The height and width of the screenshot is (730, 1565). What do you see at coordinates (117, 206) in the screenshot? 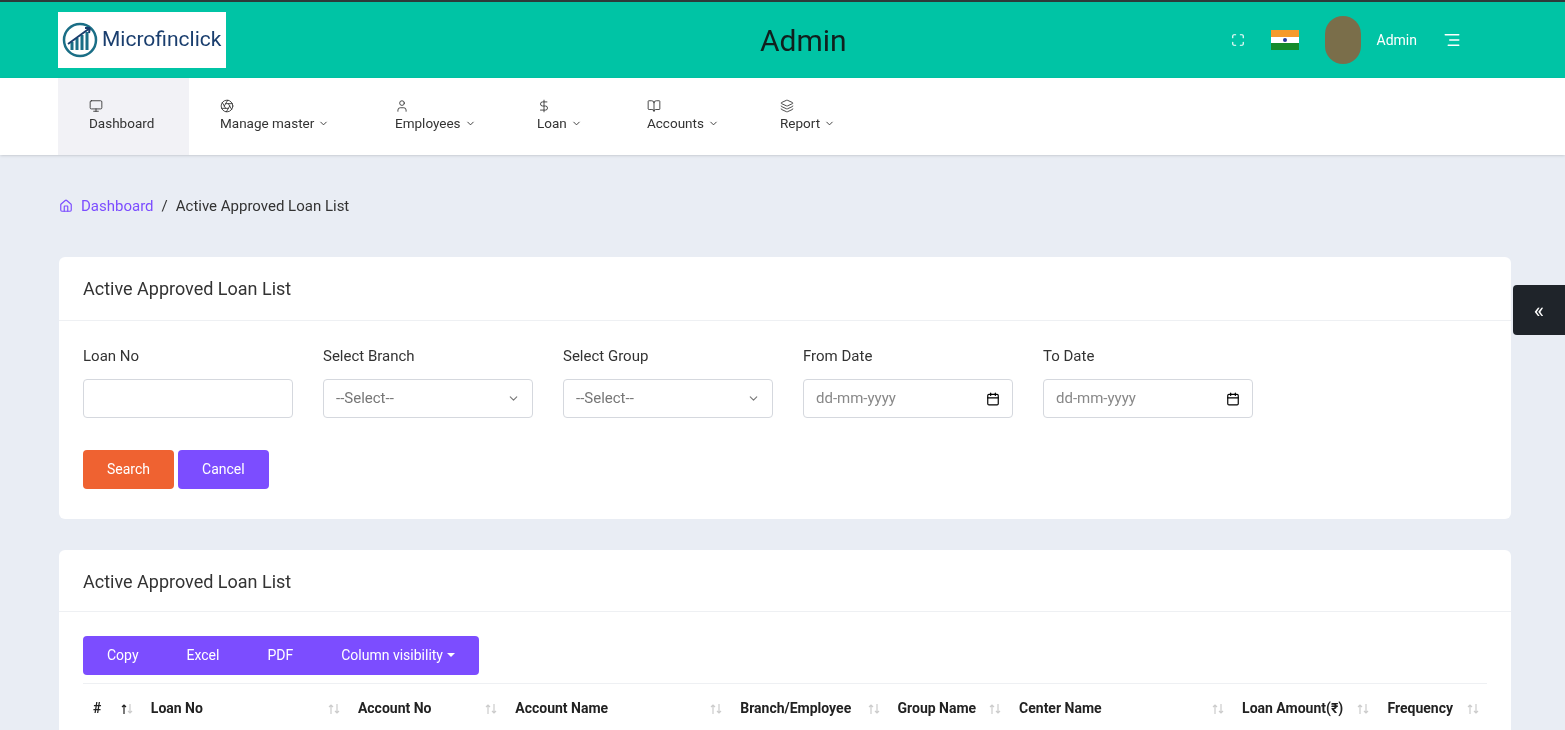
I see `breadcrumb-link: Dashboard` at bounding box center [117, 206].